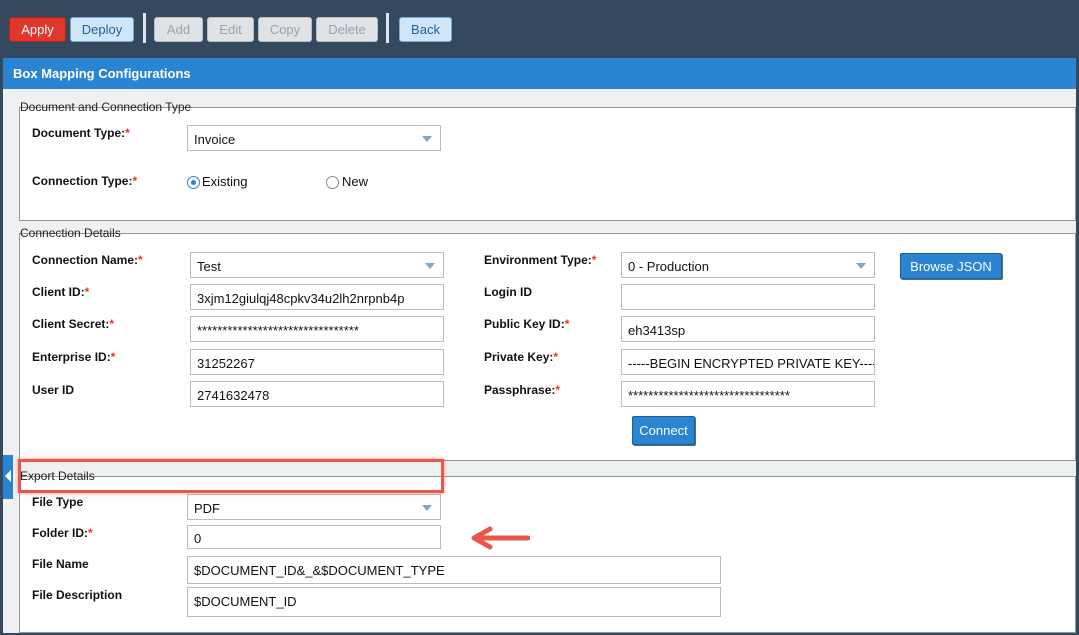  I want to click on user-id-input: 2741632478, so click(317, 394).